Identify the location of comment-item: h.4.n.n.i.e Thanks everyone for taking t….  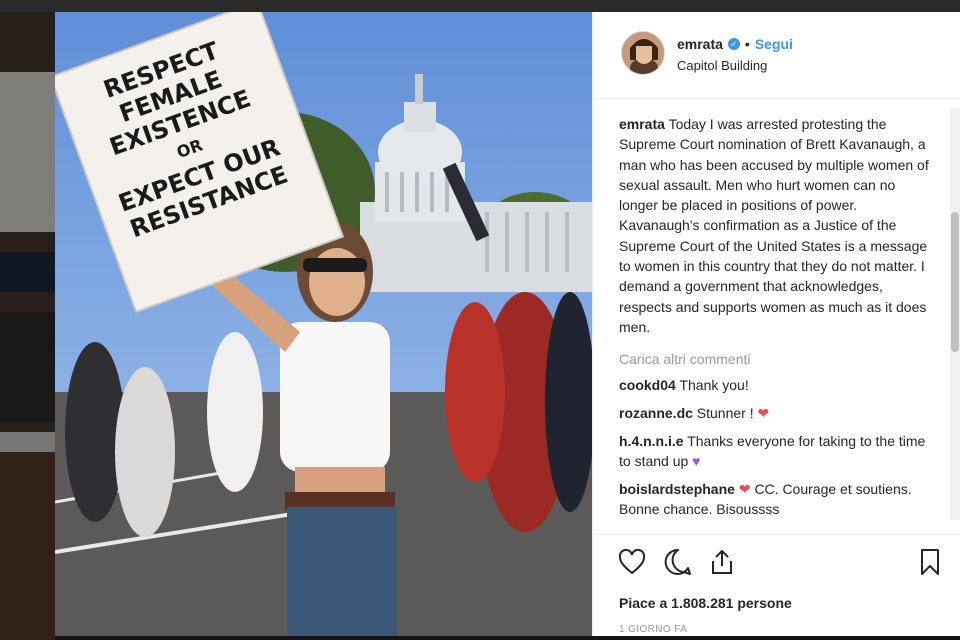
(774, 451).